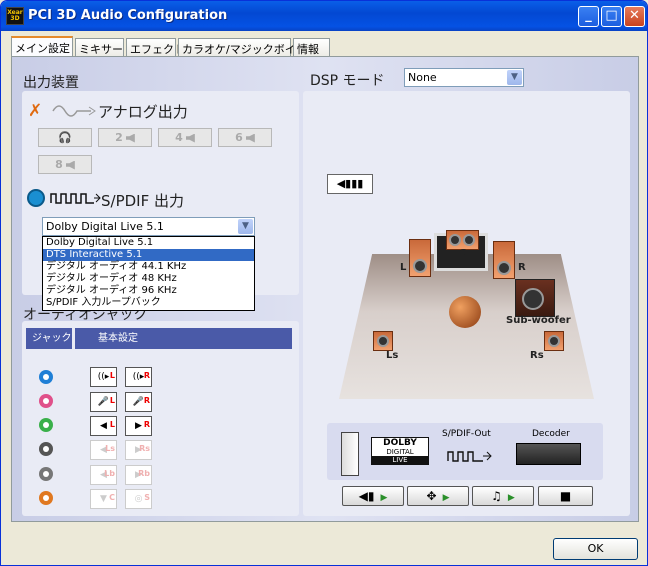  Describe the element at coordinates (103, 377) in the screenshot. I see `line-in-left-icon: ((▸ L` at that location.